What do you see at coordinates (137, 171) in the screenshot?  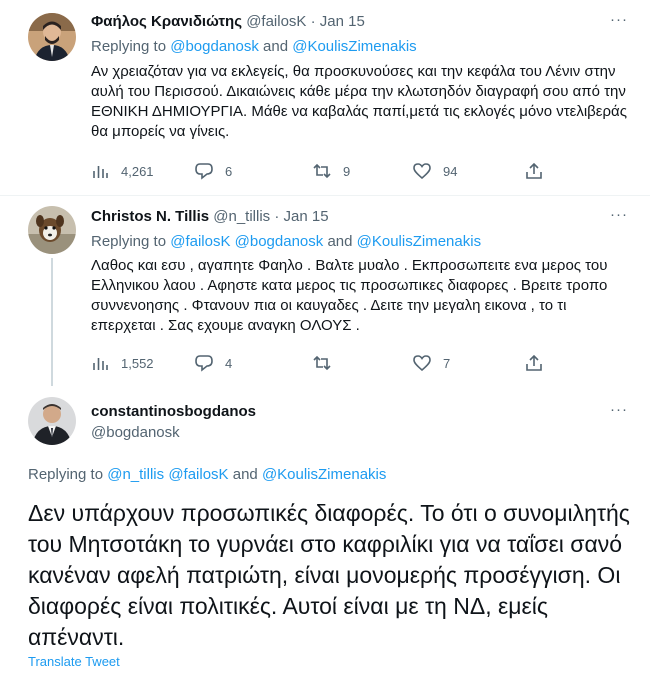 I see `views-count: 4,261` at bounding box center [137, 171].